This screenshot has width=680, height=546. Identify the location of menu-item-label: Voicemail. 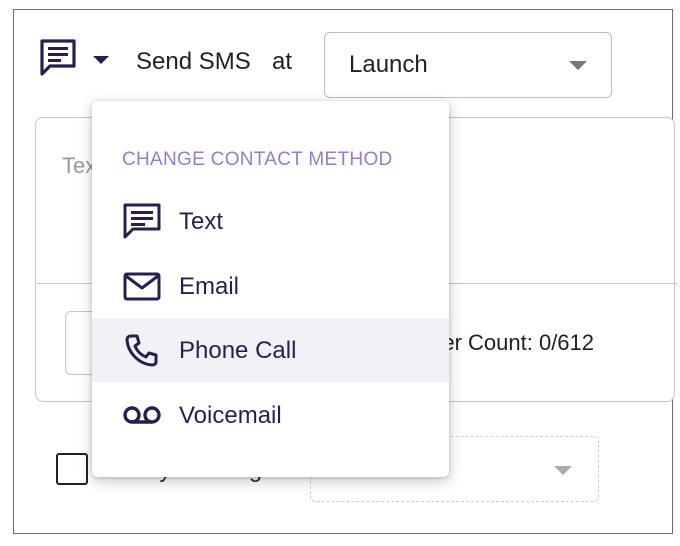
(230, 415).